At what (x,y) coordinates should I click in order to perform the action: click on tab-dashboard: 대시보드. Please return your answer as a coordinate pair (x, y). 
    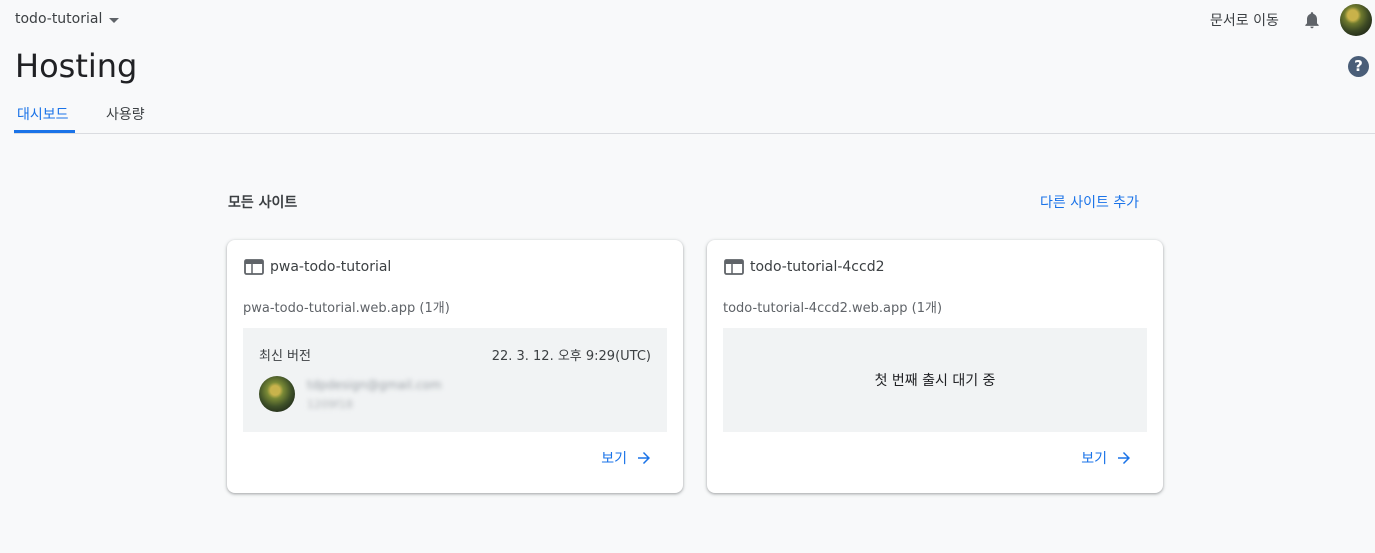
    Looking at the image, I should click on (44, 114).